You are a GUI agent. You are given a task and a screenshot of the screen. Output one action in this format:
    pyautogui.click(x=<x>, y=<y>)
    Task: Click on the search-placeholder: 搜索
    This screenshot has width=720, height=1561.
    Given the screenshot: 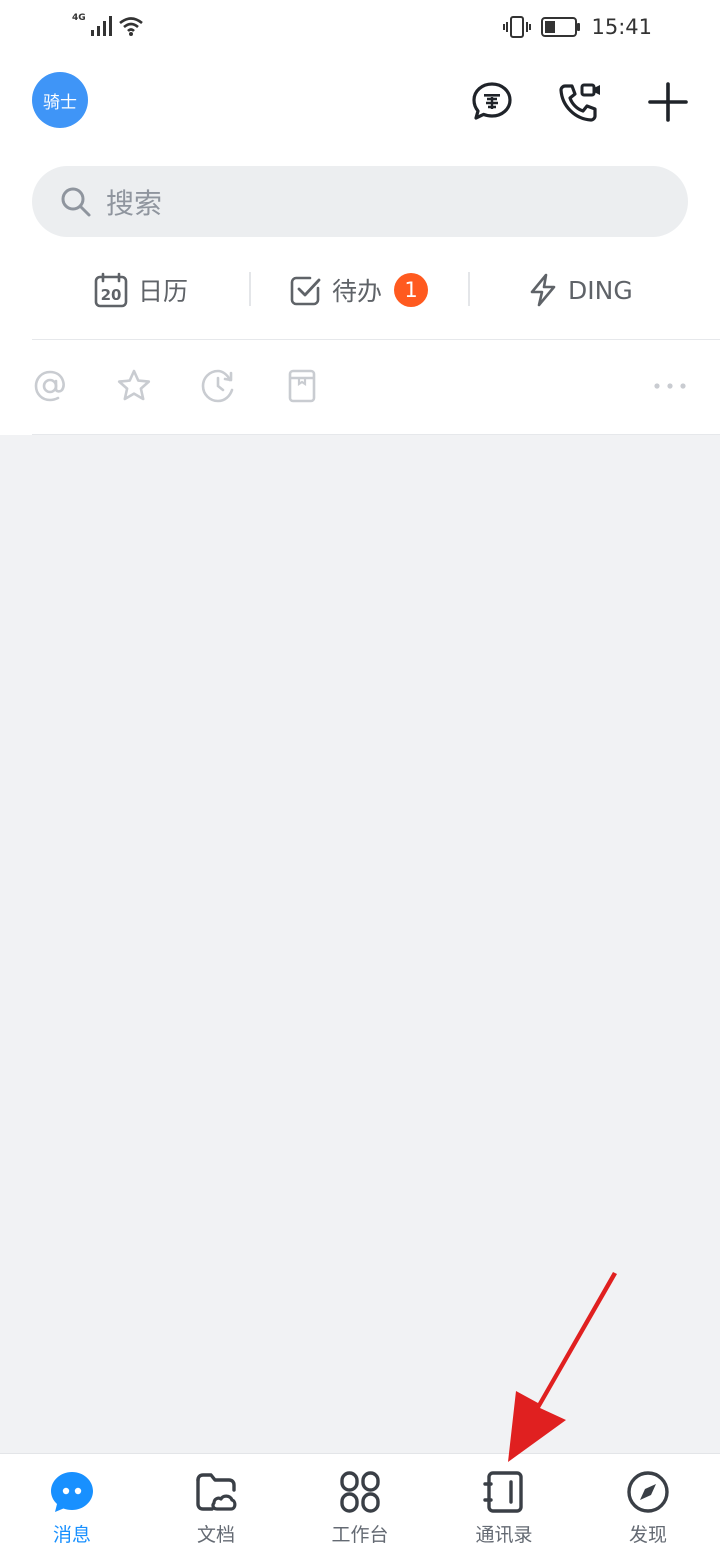 What is the action you would take?
    pyautogui.click(x=134, y=203)
    